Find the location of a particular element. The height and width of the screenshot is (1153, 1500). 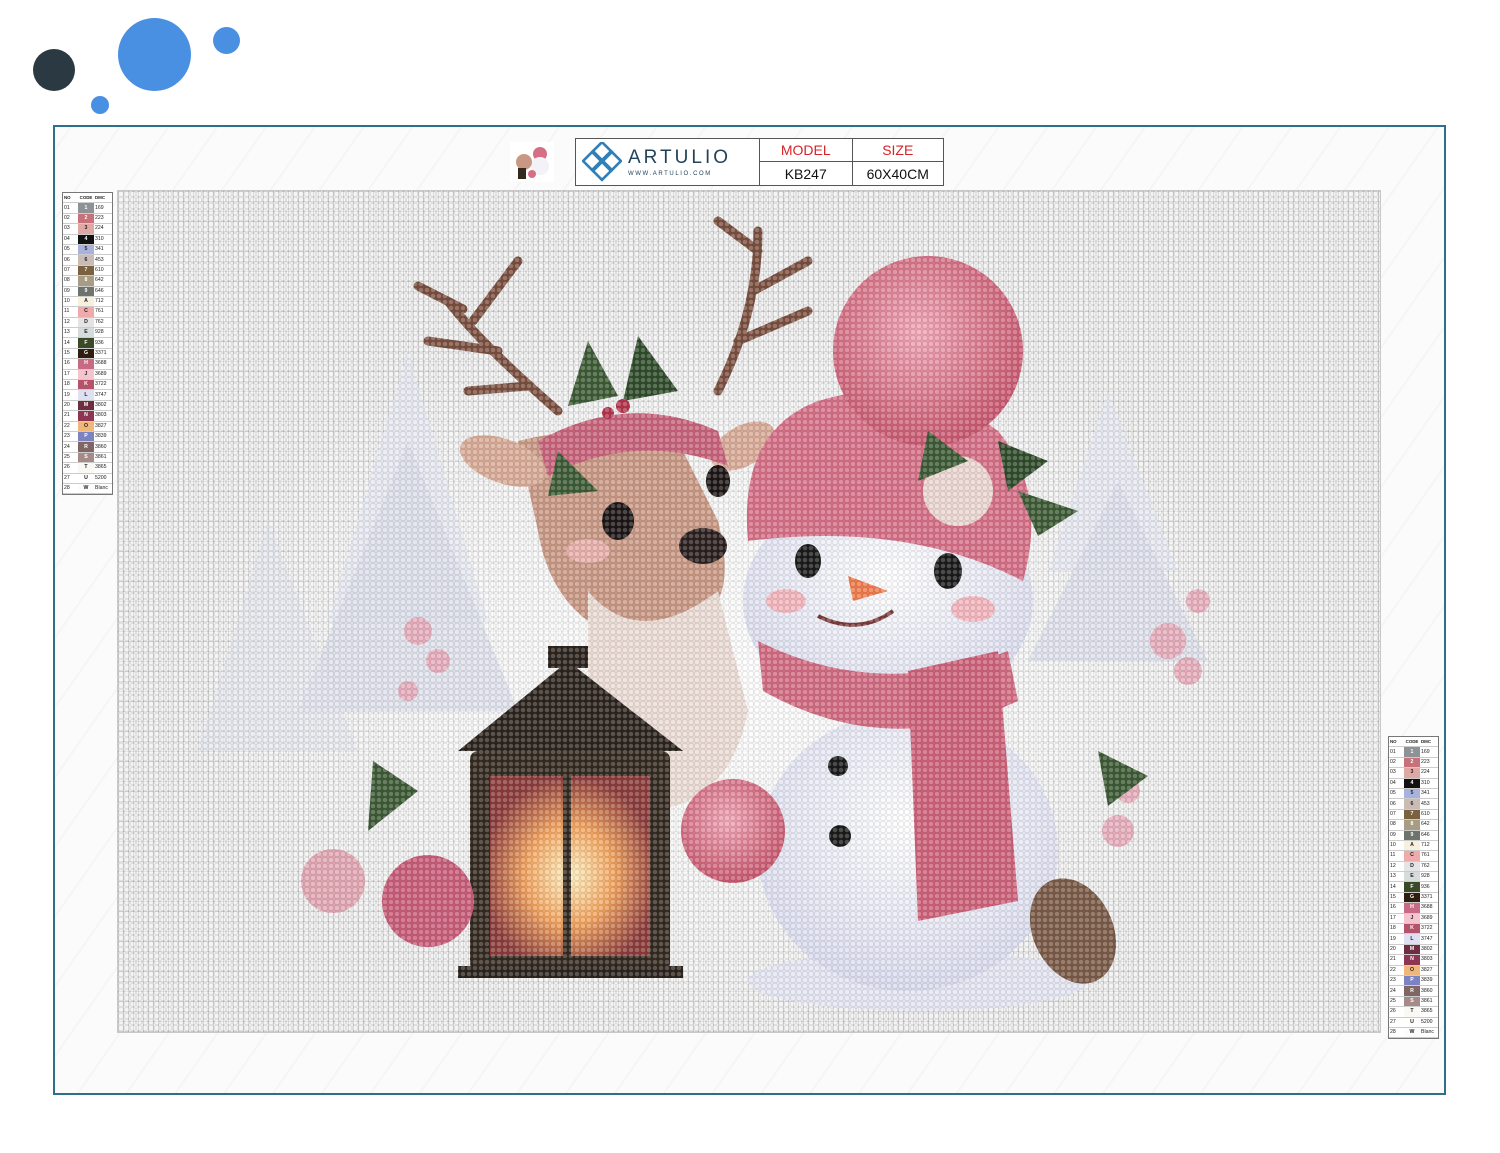

brand-logo: ARTULIO WWW.ARTULIO.COM is located at coordinates (668, 162).